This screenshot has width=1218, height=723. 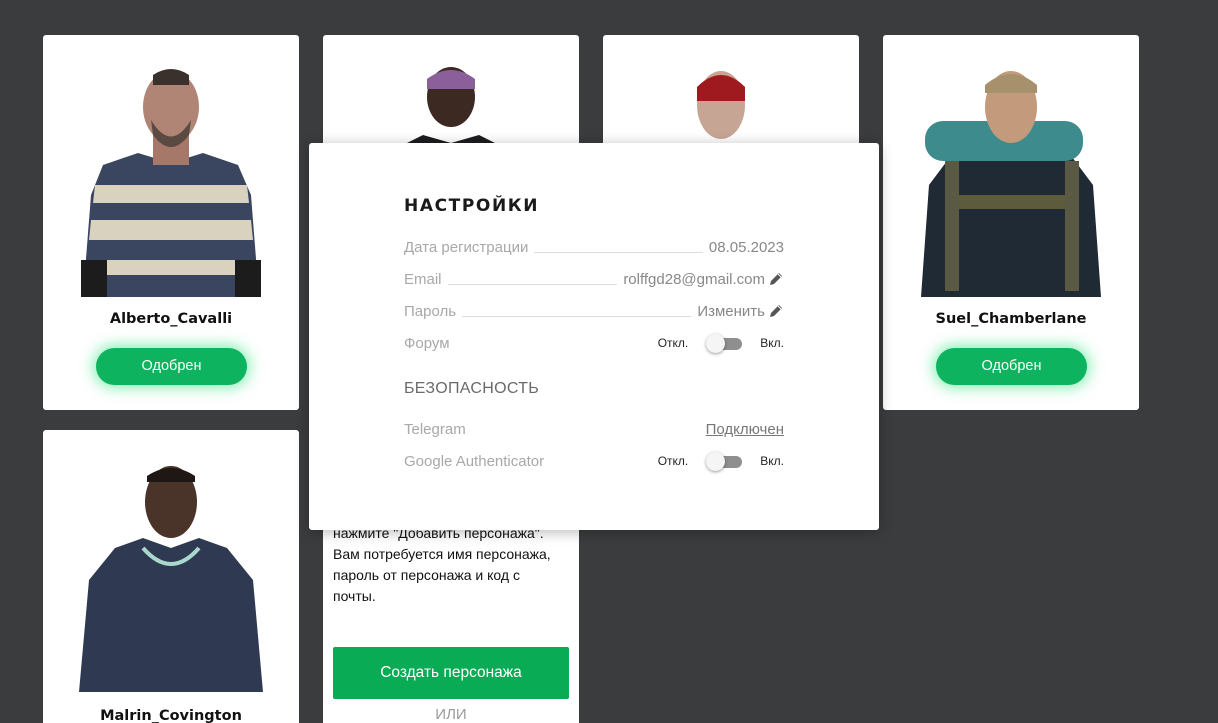 What do you see at coordinates (594, 343) in the screenshot?
I see `forum-row: Форум Откл. Вкл.` at bounding box center [594, 343].